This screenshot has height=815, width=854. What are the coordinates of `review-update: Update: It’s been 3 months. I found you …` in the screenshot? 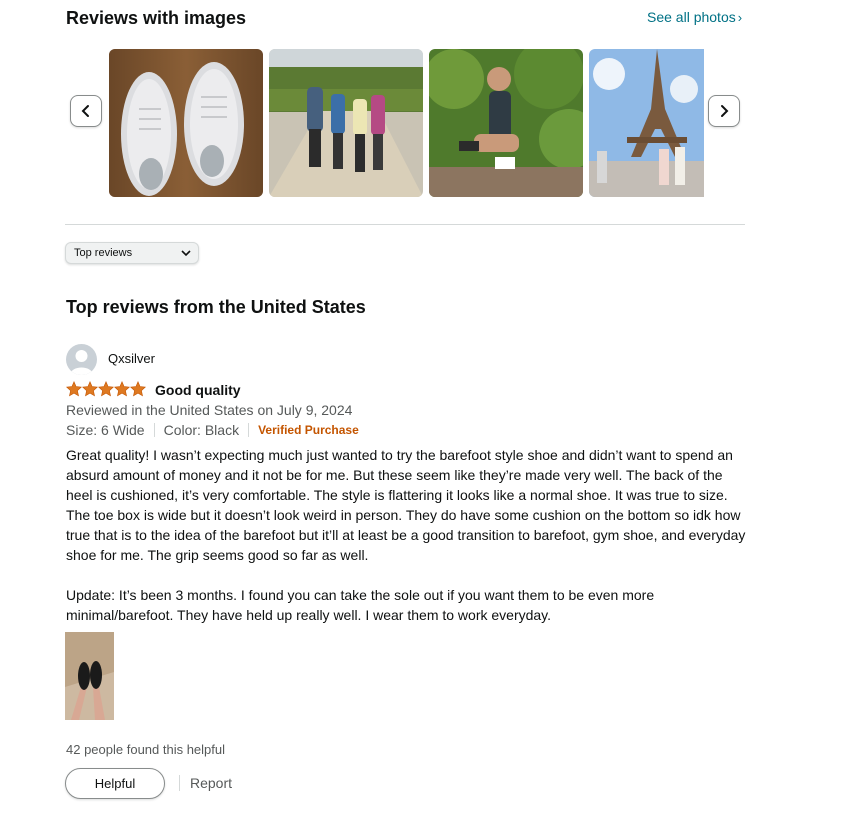 It's located at (360, 605).